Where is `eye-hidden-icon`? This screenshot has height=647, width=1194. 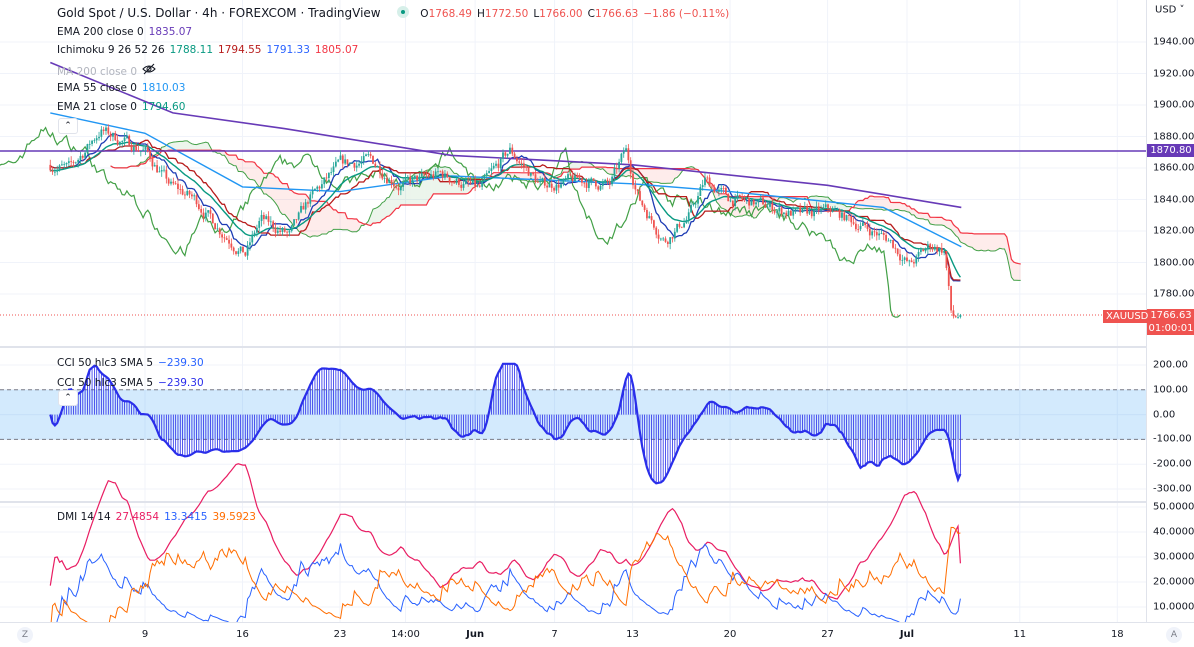 eye-hidden-icon is located at coordinates (149, 70).